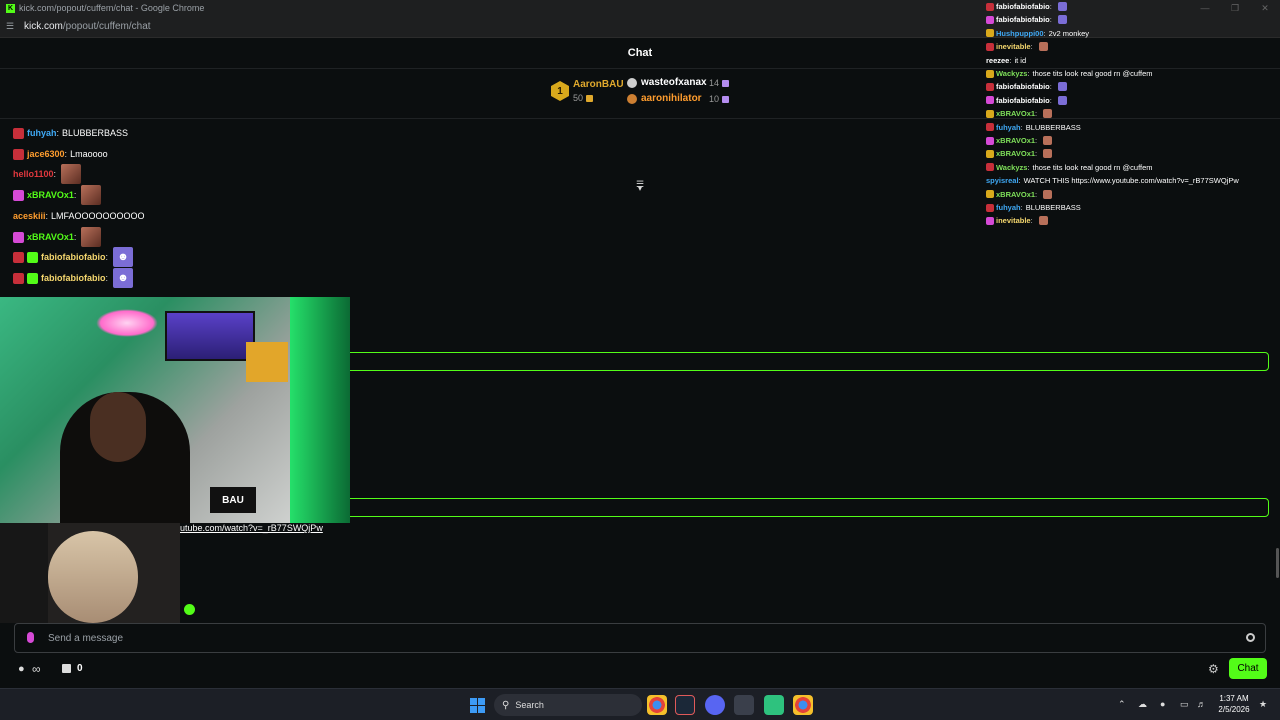 The height and width of the screenshot is (720, 1280). What do you see at coordinates (33, 174) in the screenshot?
I see `chat-username: hello1100` at bounding box center [33, 174].